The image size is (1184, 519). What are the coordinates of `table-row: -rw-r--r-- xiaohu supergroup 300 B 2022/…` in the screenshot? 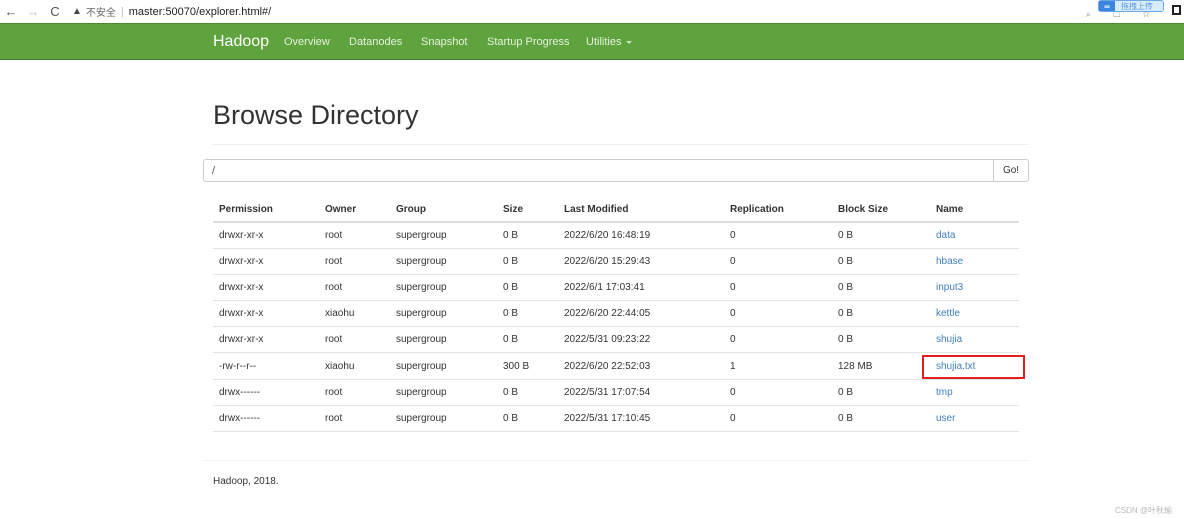 It's located at (616, 366).